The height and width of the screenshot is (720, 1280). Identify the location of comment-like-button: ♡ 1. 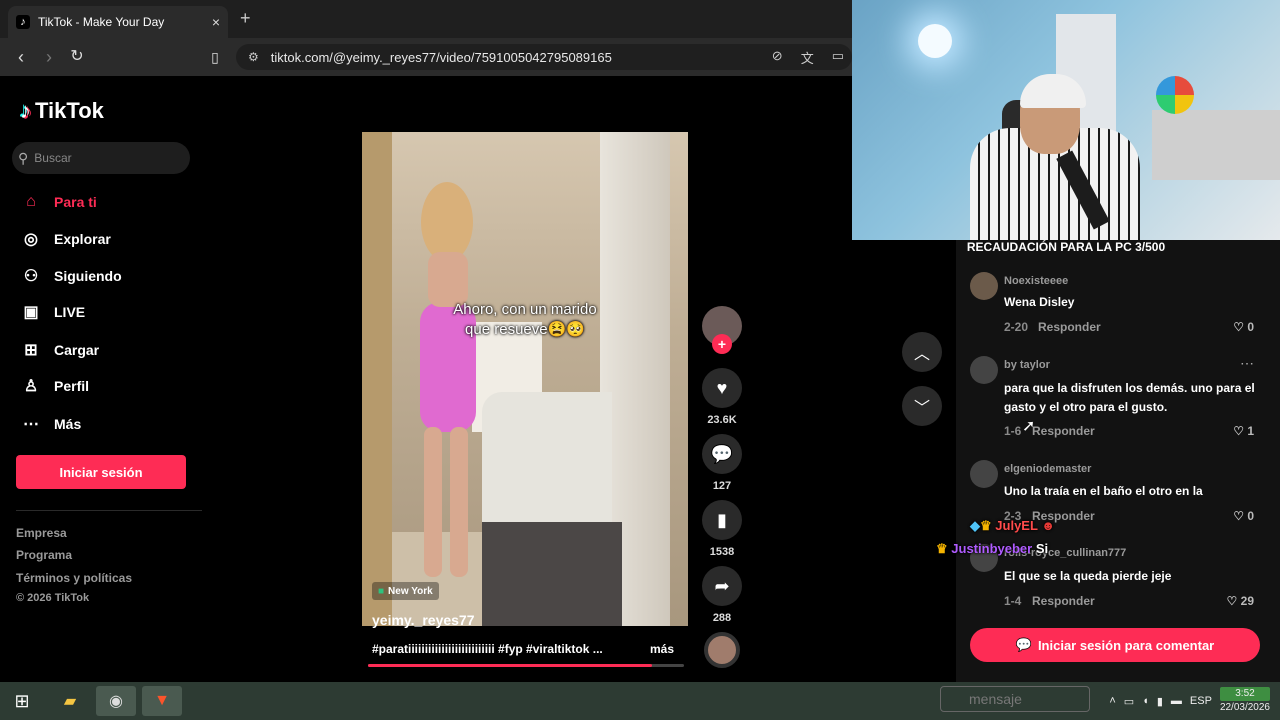
(1229, 431).